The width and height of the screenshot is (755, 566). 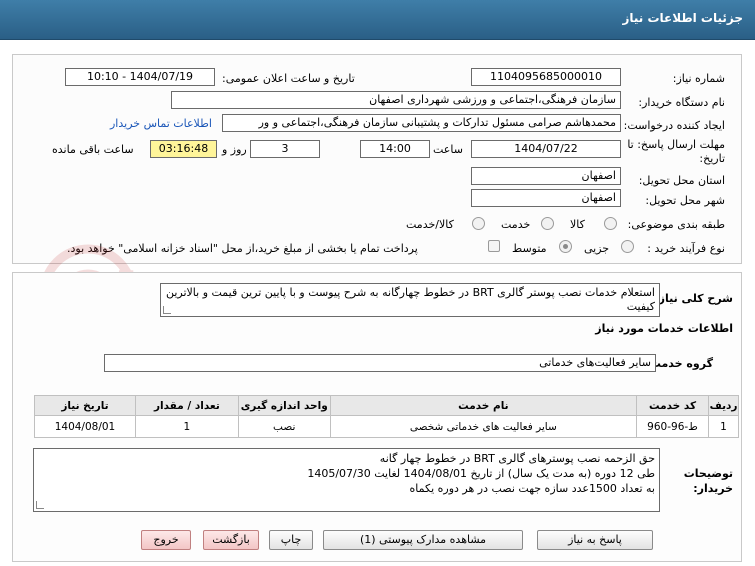 What do you see at coordinates (166, 540) in the screenshot?
I see `exit-button: خروج` at bounding box center [166, 540].